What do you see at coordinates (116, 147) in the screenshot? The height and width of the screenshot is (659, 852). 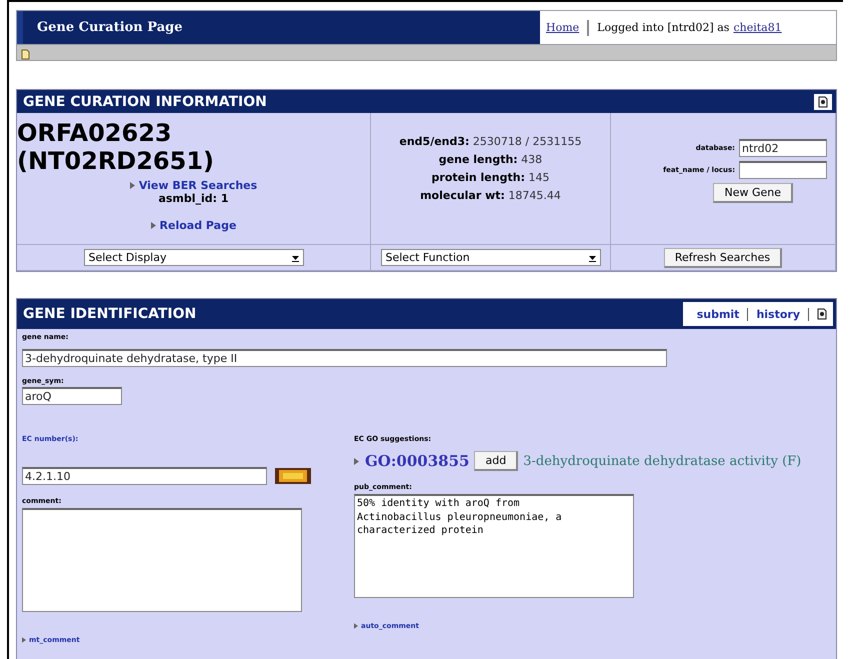 I see `gene-id: ORFA02623 (NT02RD2651)` at bounding box center [116, 147].